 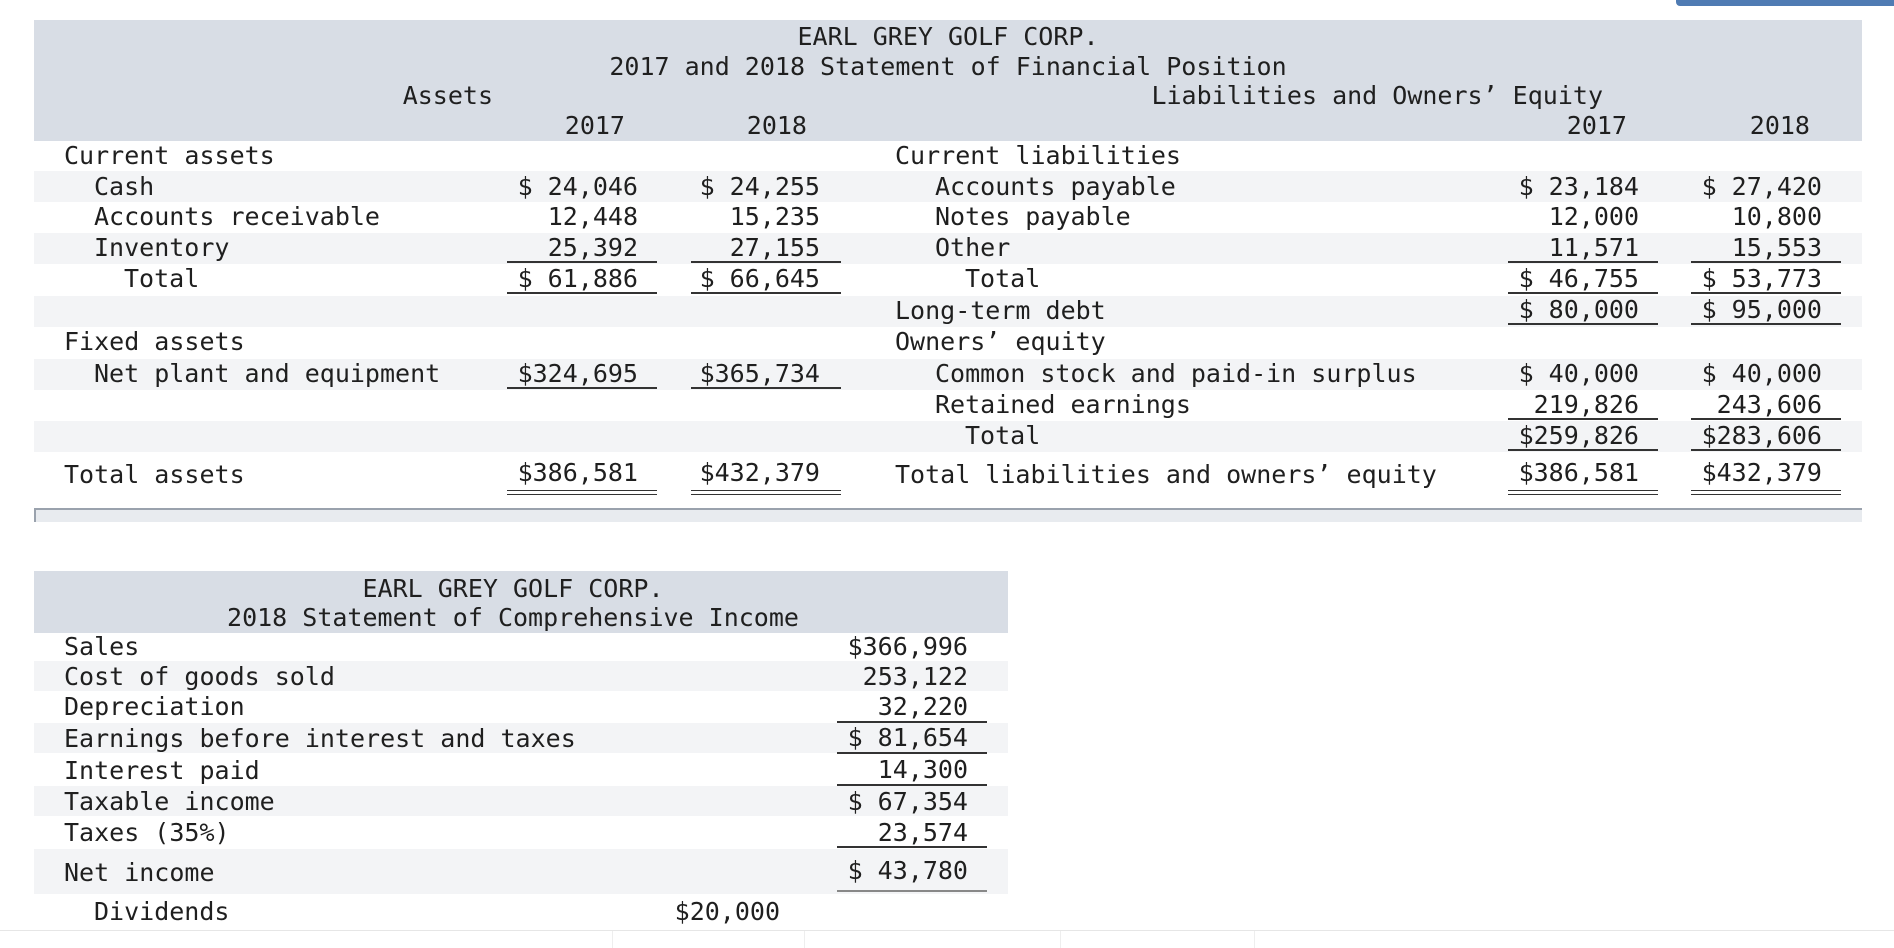 I want to click on total-liabilities-2018: $432,379, so click(x=1761, y=472).